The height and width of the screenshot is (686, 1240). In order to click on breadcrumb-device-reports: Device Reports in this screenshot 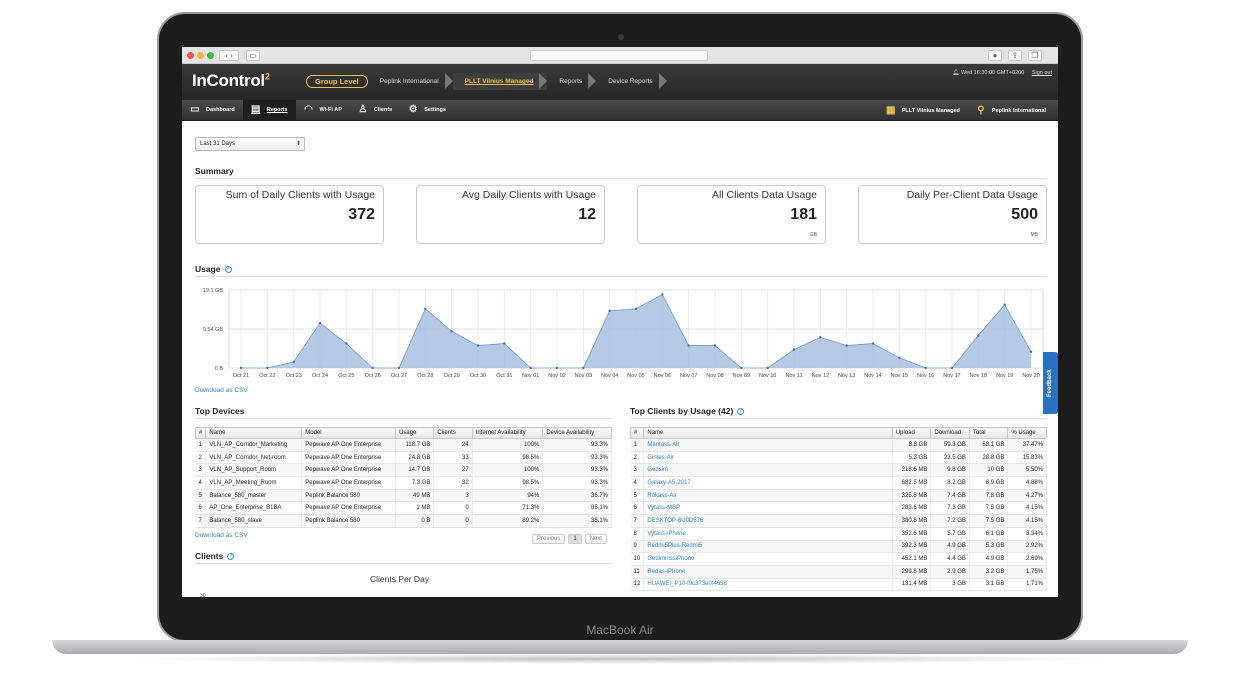, I will do `click(632, 81)`.